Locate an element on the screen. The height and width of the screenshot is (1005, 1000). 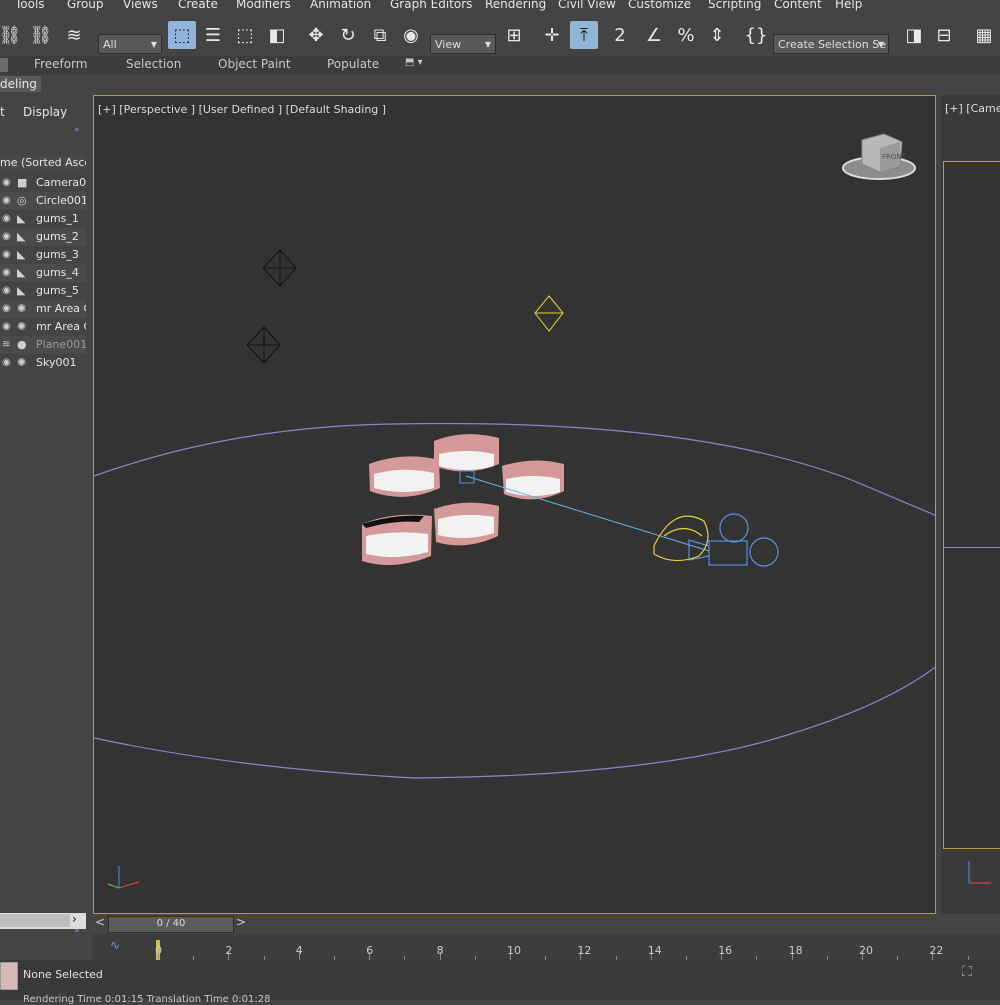
rectangular-selection-icon: ⬚ is located at coordinates (245, 35).